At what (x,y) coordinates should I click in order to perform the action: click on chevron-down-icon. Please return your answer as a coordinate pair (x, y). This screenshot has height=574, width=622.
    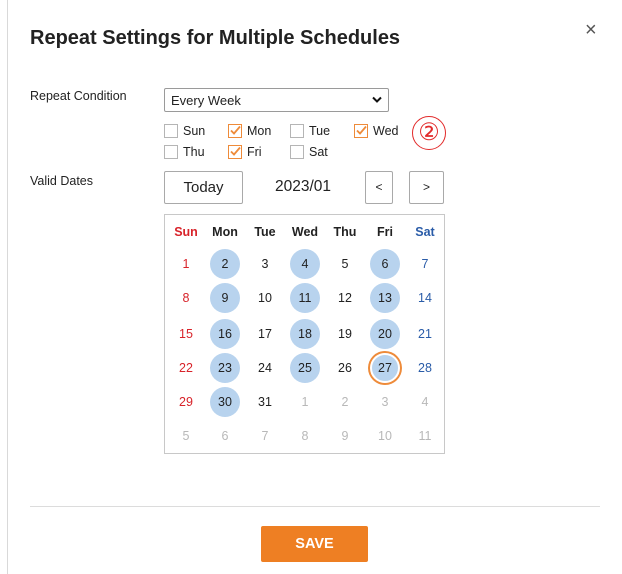
    Looking at the image, I should click on (377, 99).